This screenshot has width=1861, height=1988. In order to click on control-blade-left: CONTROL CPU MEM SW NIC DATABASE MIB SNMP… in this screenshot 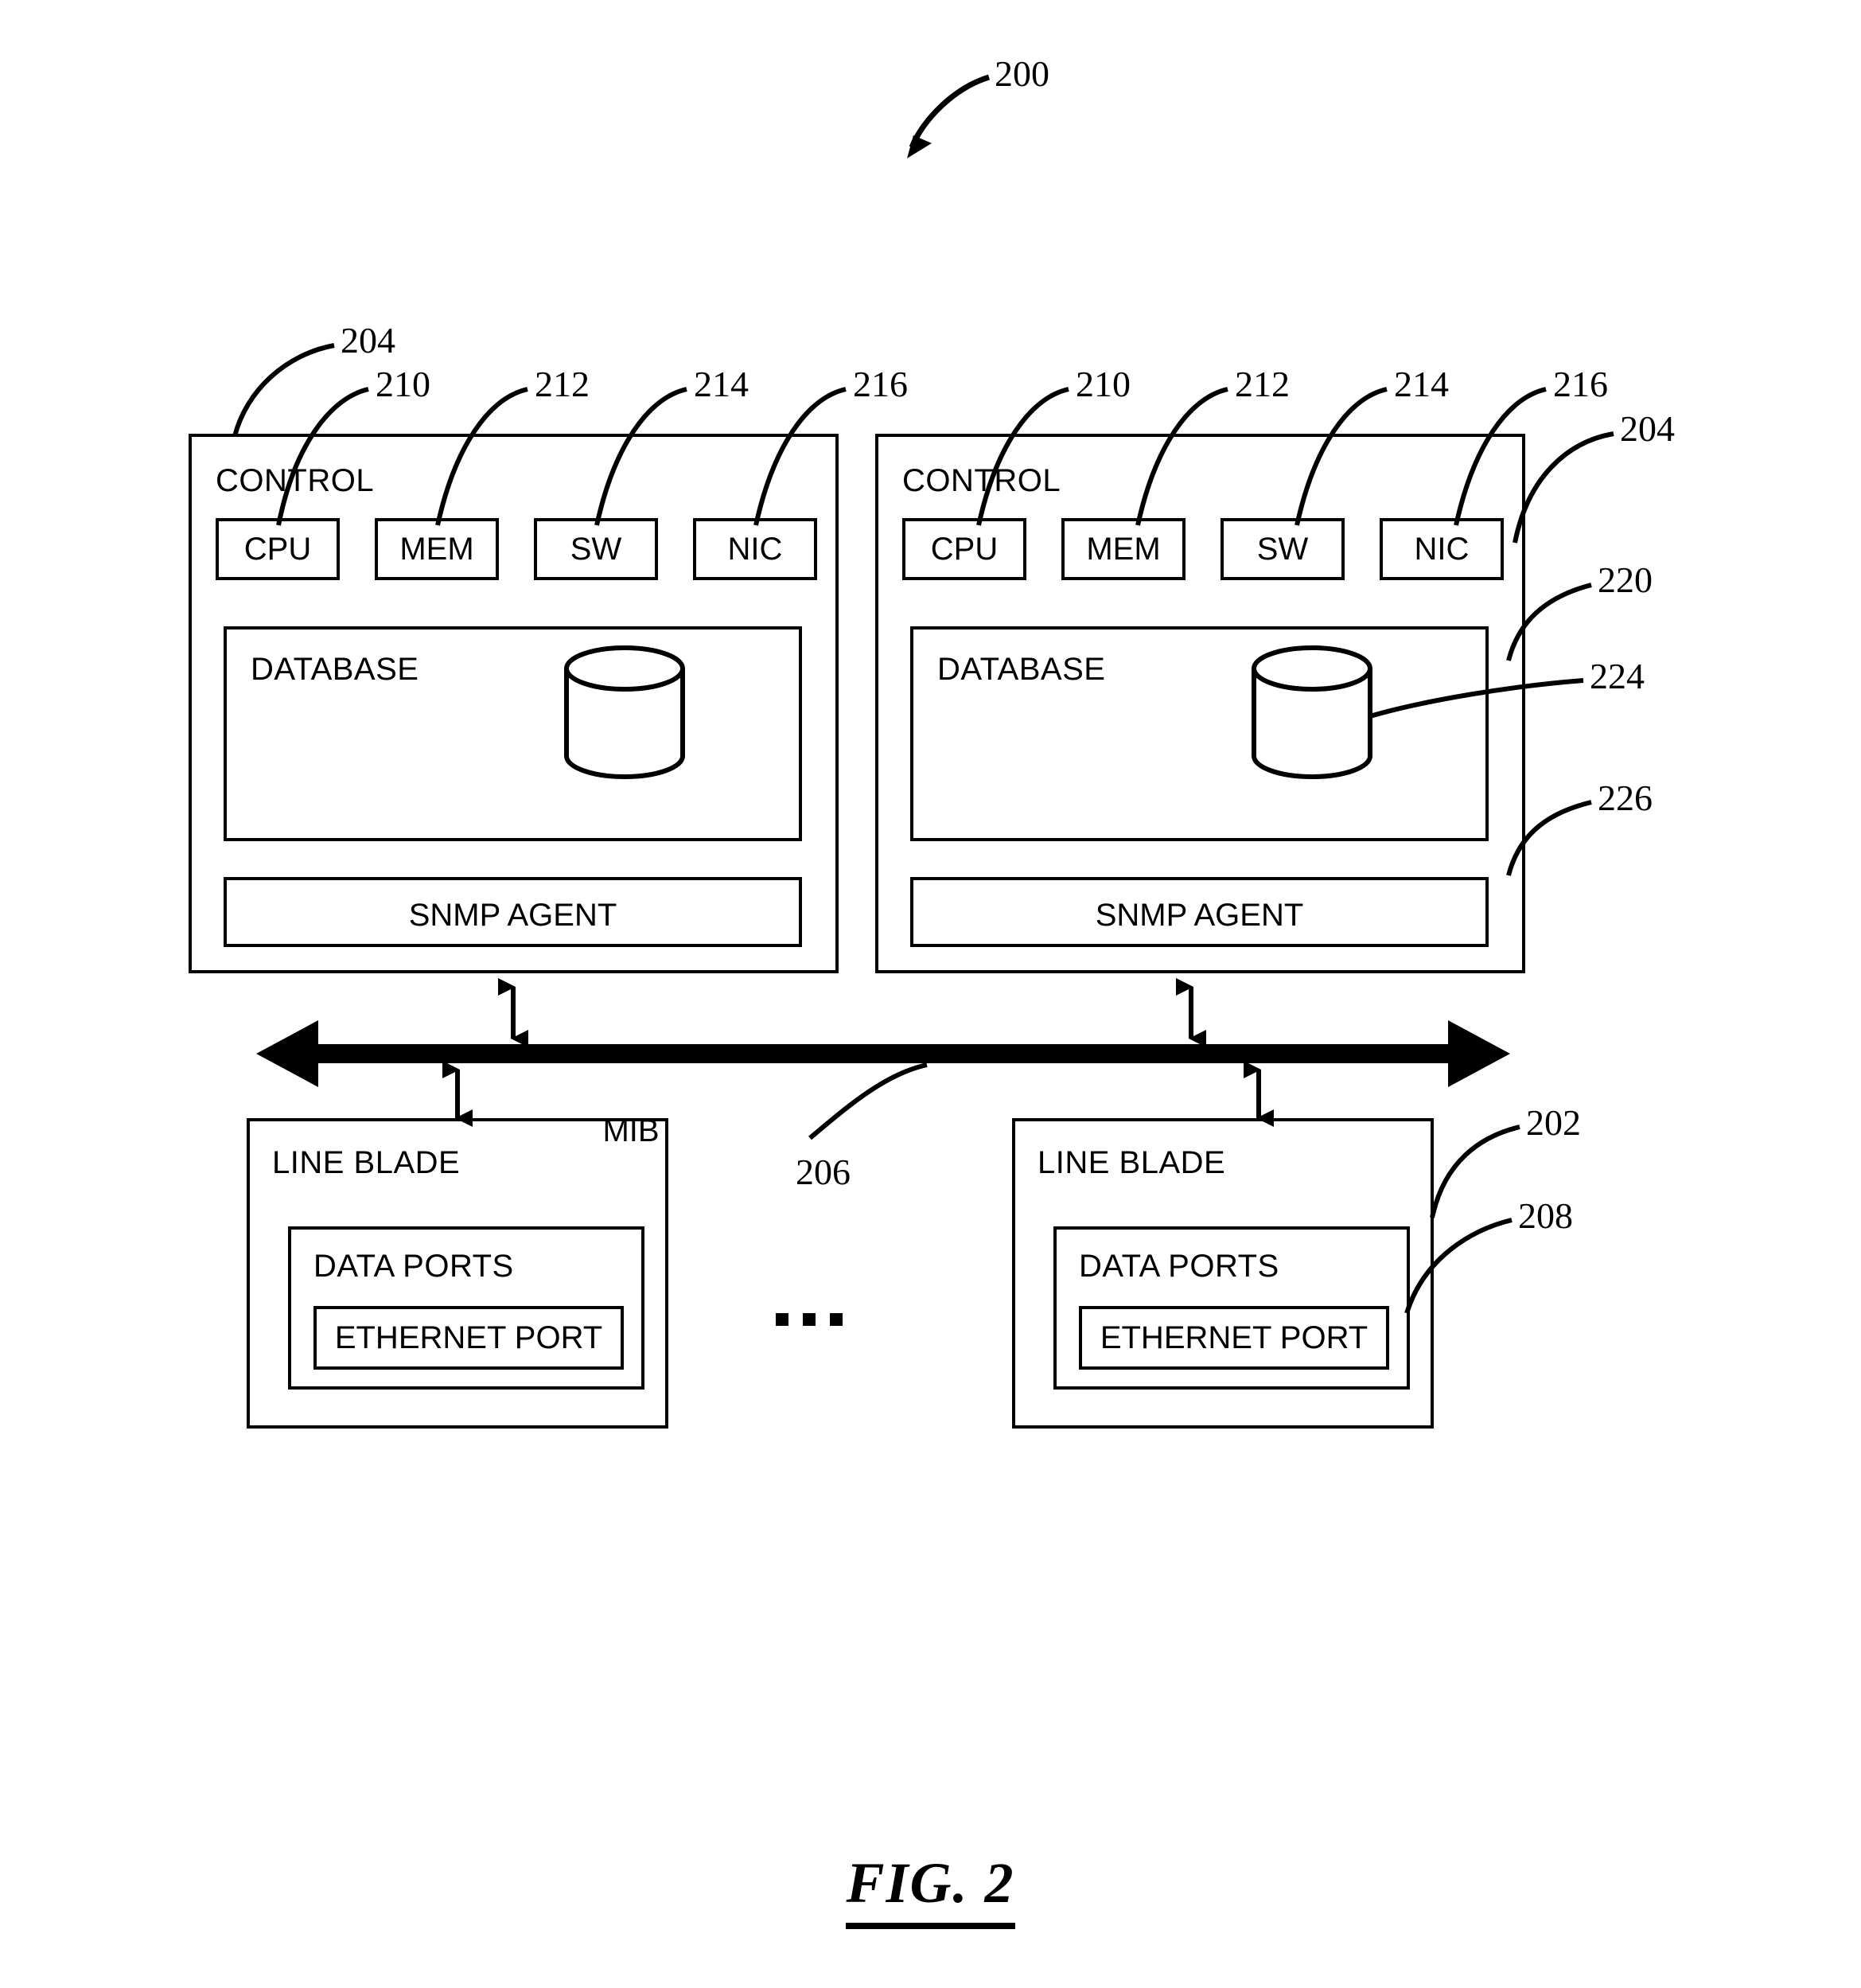, I will do `click(514, 791)`.